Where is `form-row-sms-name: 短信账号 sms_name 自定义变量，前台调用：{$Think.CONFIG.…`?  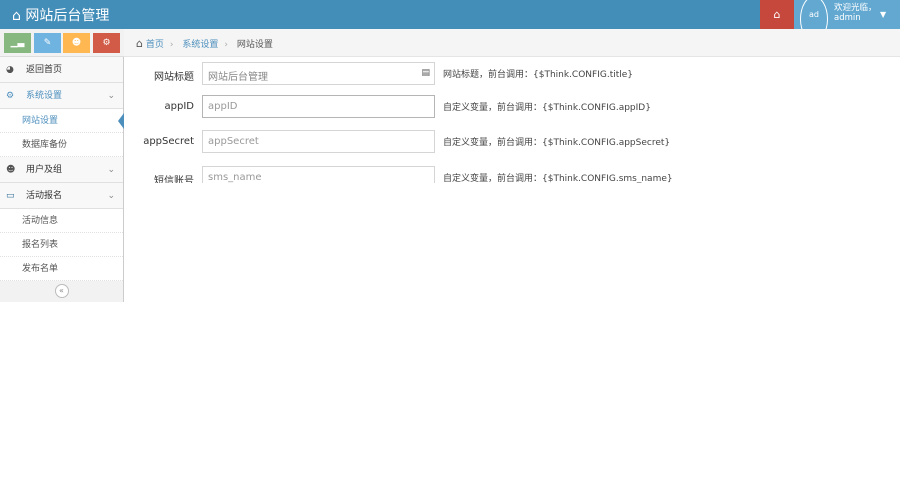 form-row-sms-name: 短信账号 sms_name 自定义变量，前台调用：{$Think.CONFIG.… is located at coordinates (512, 174).